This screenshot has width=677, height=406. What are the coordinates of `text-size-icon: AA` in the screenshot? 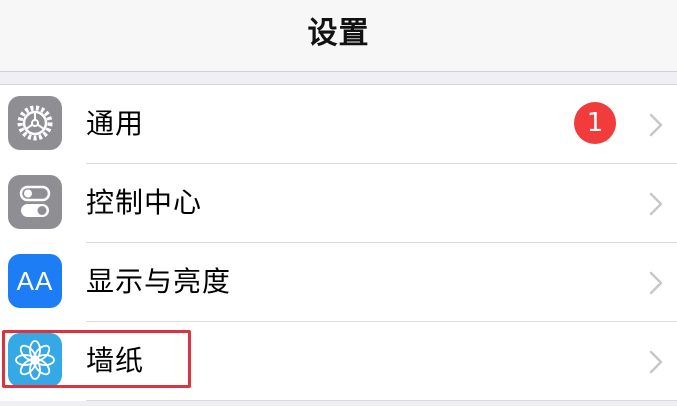 It's located at (35, 281).